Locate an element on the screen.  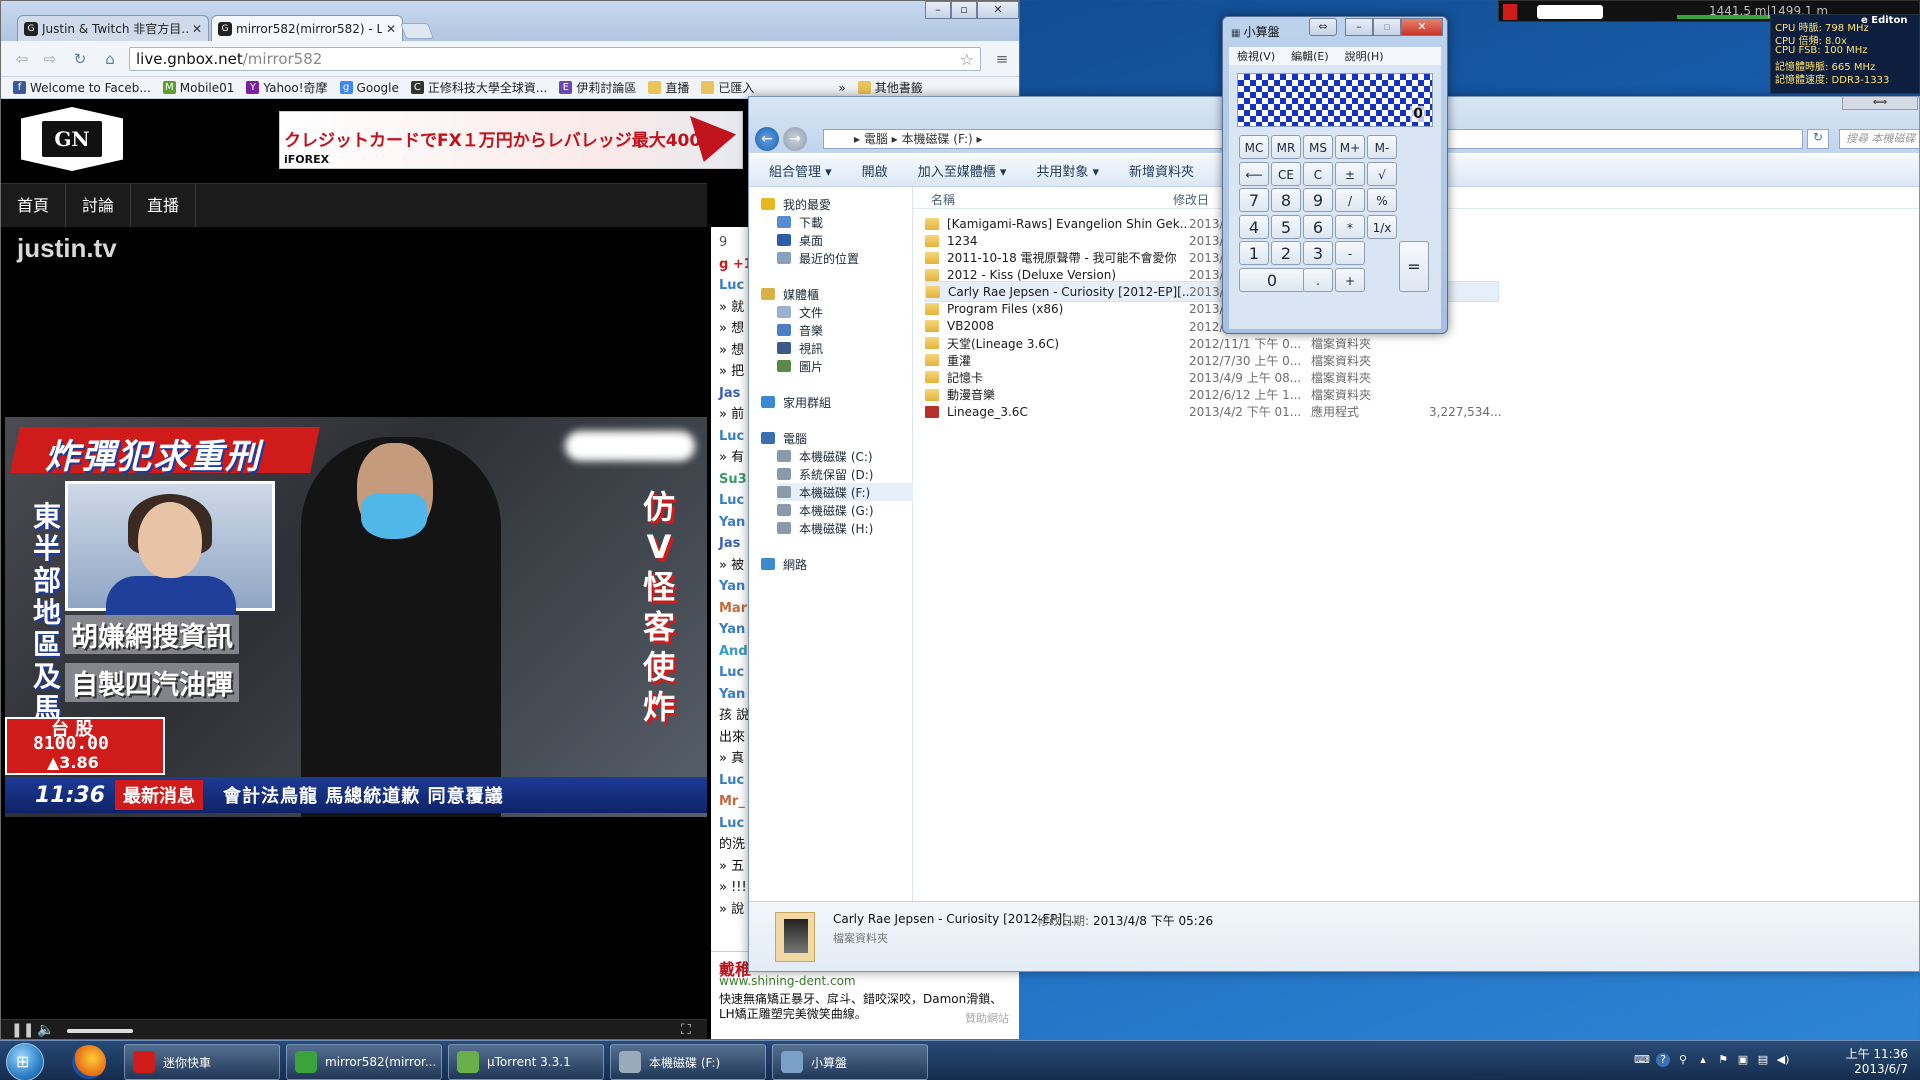
nav-item-4: 媒體櫃 is located at coordinates (790, 294).